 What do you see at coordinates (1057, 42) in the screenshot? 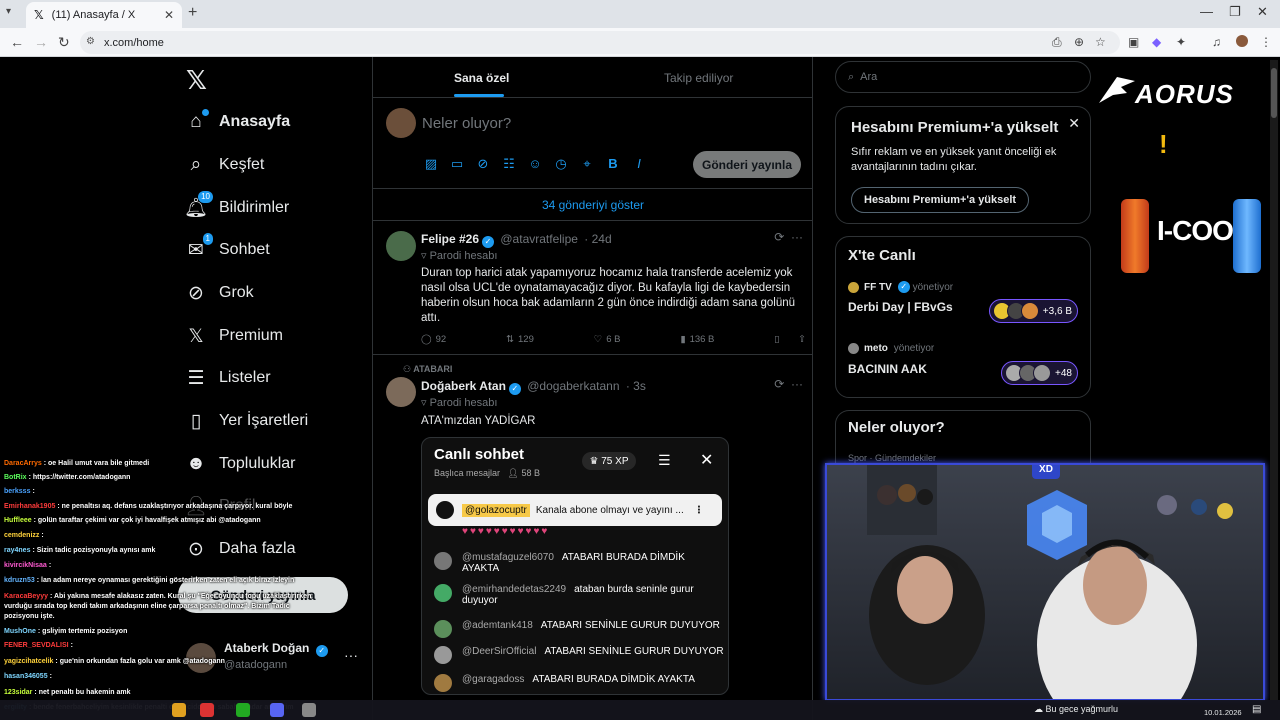
I see `install-app-icon: ⎙` at bounding box center [1057, 42].